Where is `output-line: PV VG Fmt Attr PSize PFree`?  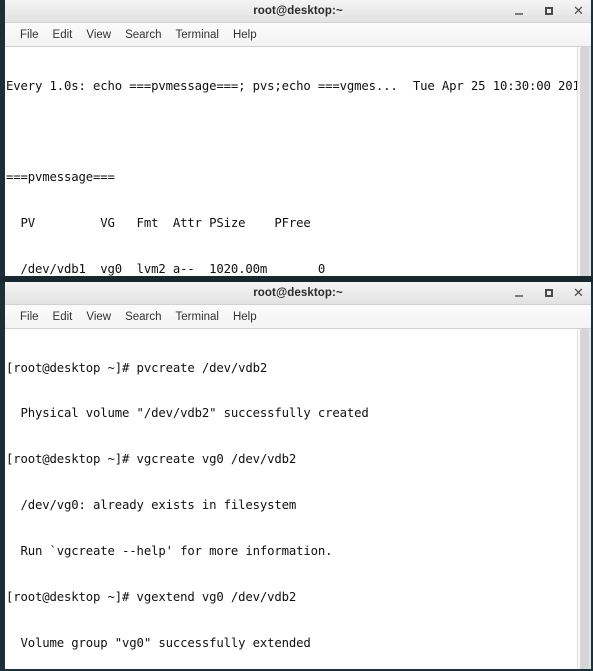 output-line: PV VG Fmt Attr PSize PFree is located at coordinates (158, 223).